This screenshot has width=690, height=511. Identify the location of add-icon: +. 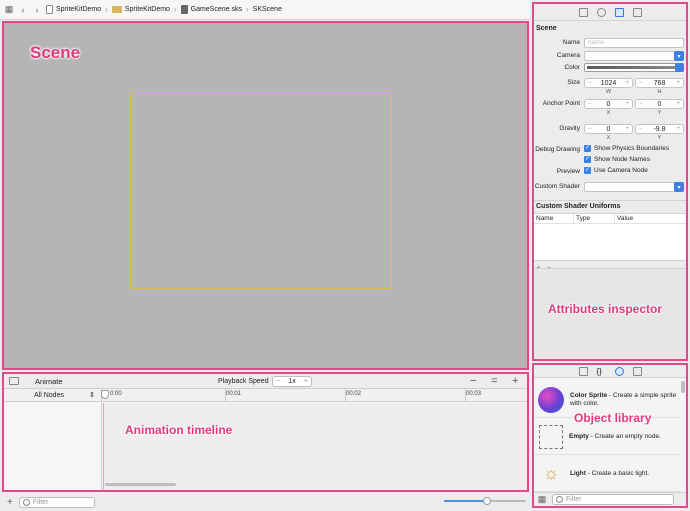
(10, 502).